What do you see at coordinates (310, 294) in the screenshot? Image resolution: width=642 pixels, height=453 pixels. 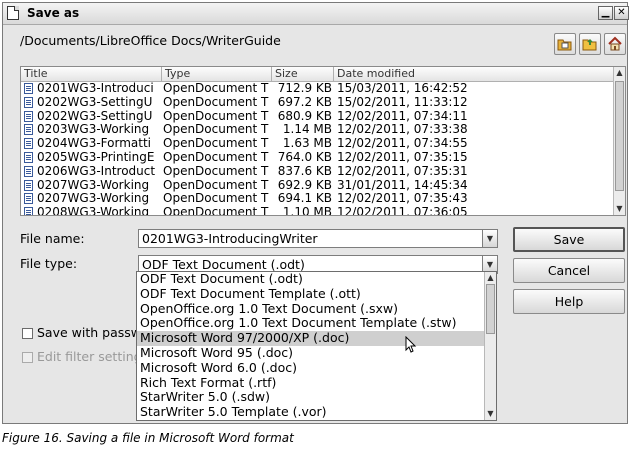 I see `file-type-option: ODF Text Document Template (.ott)` at bounding box center [310, 294].